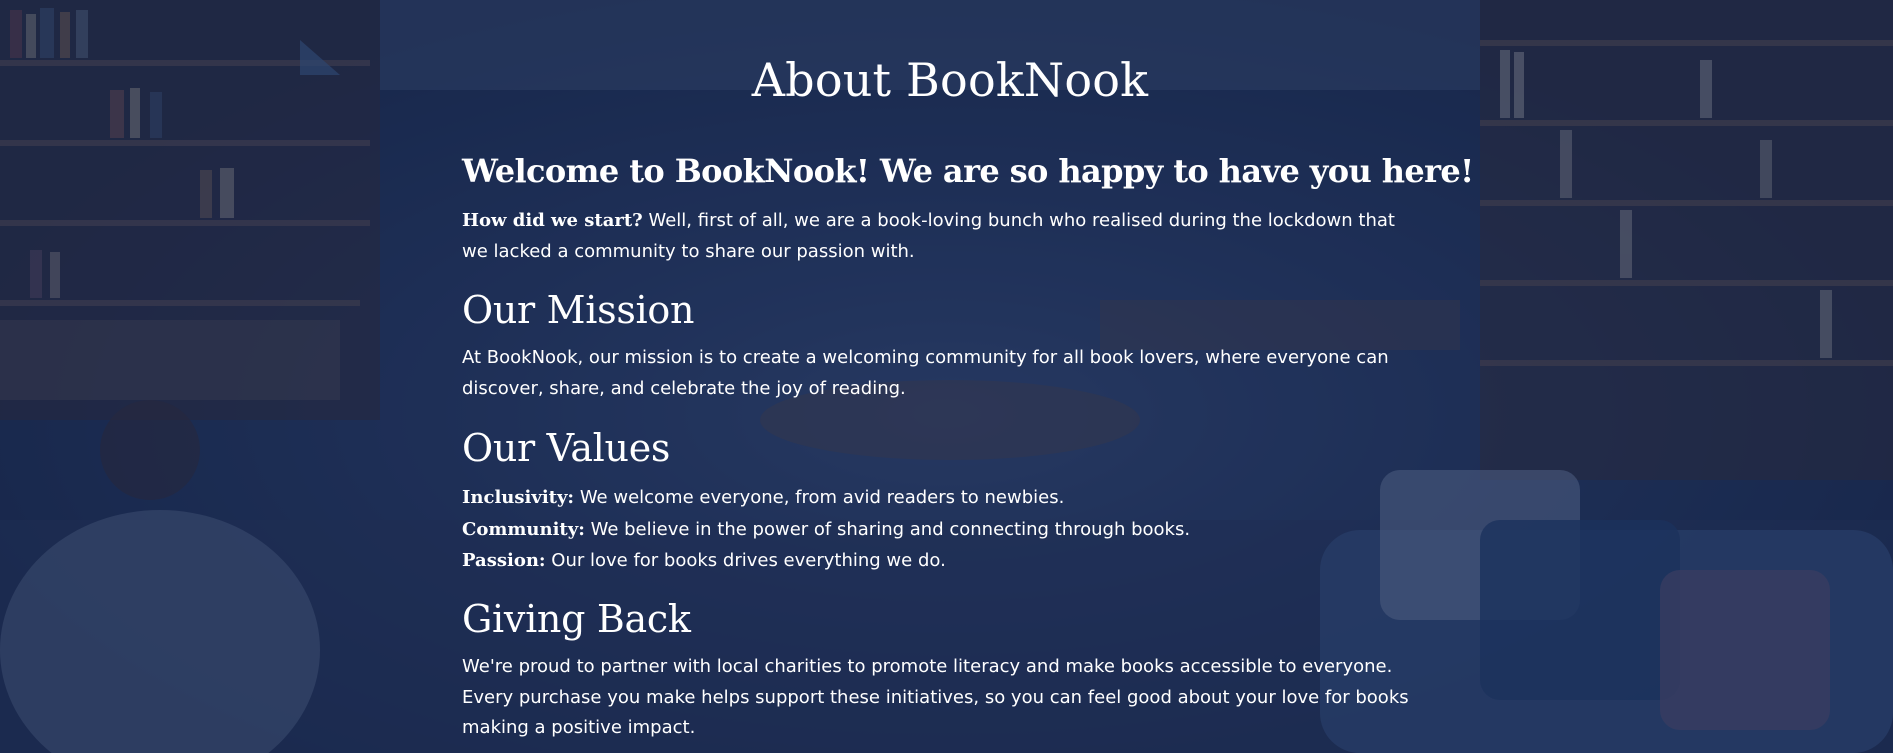 The width and height of the screenshot is (1893, 753). Describe the element at coordinates (504, 560) in the screenshot. I see `value-label: Passion:` at that location.